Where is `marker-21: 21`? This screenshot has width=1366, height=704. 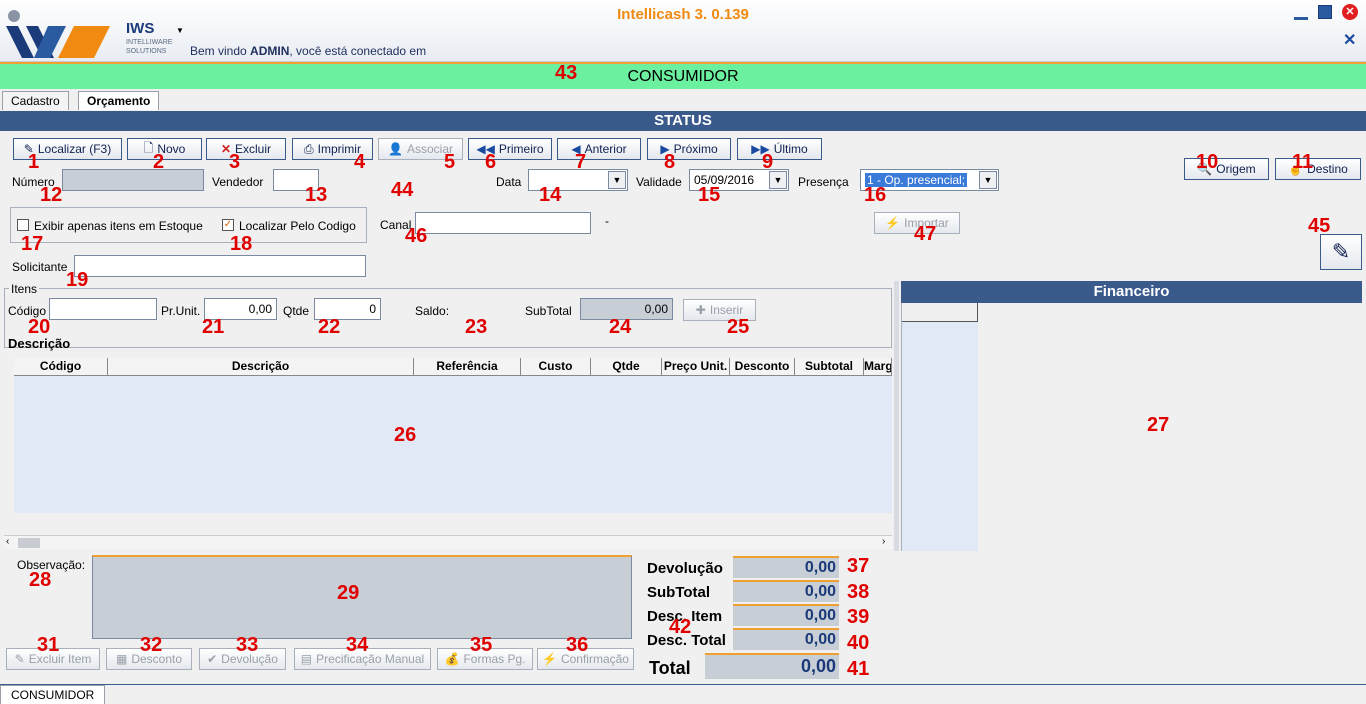
marker-21: 21 is located at coordinates (213, 327).